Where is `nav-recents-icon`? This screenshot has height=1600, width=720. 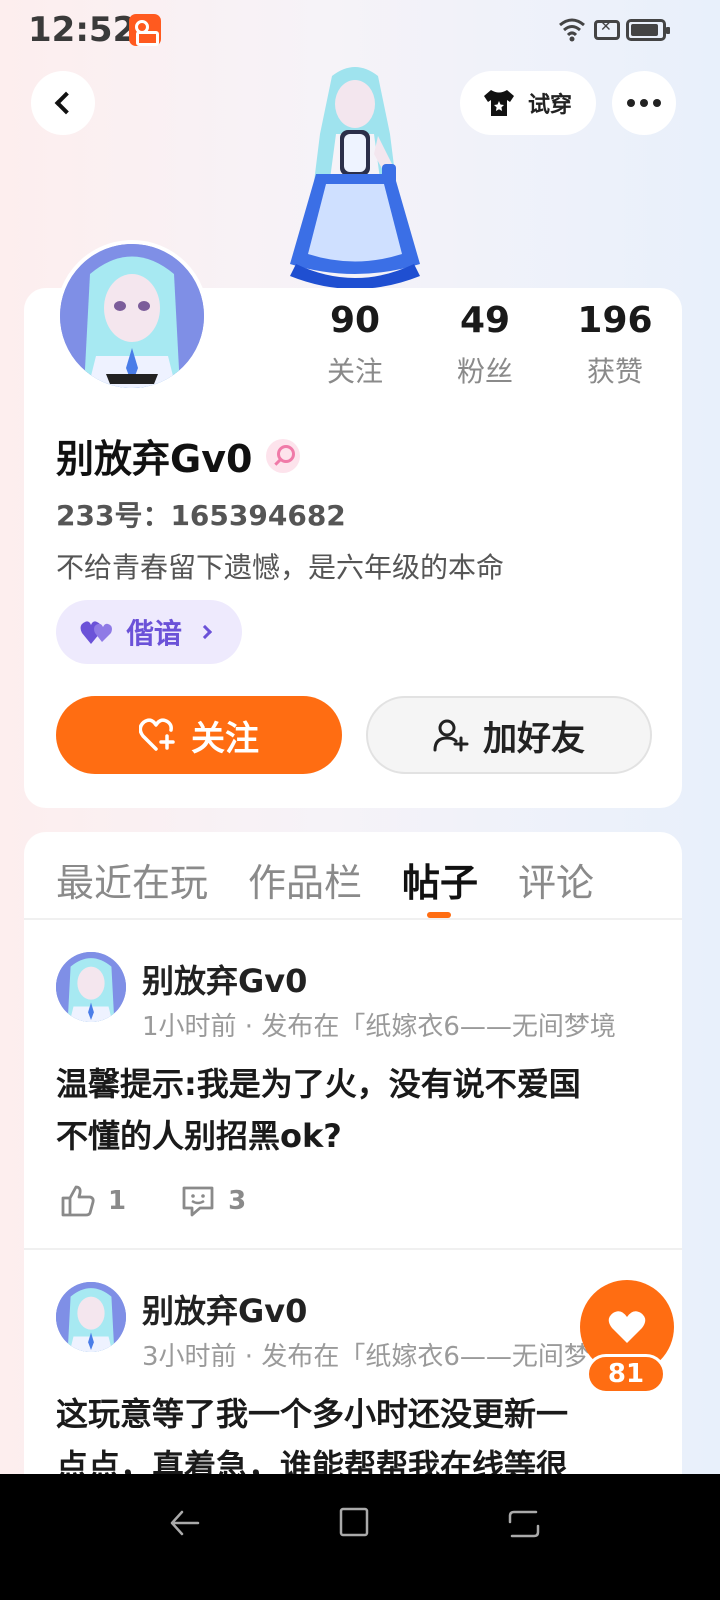 nav-recents-icon is located at coordinates (524, 1524).